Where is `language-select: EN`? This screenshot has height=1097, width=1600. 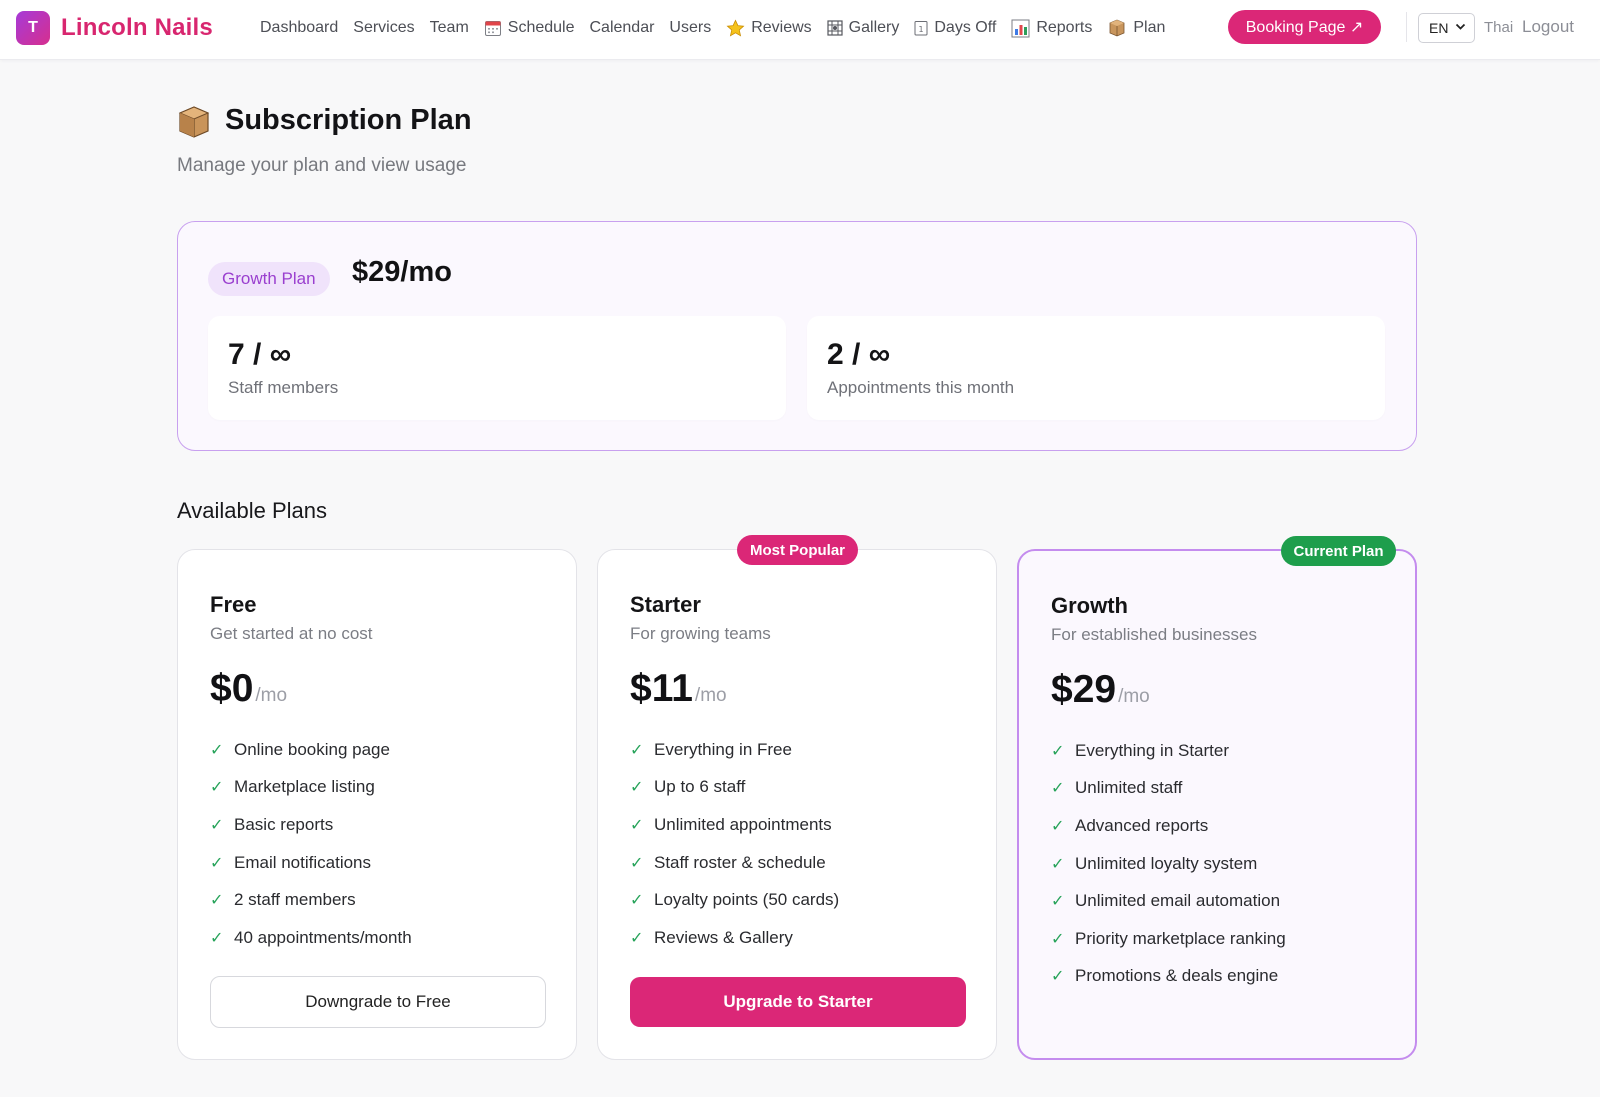
language-select: EN is located at coordinates (1446, 28).